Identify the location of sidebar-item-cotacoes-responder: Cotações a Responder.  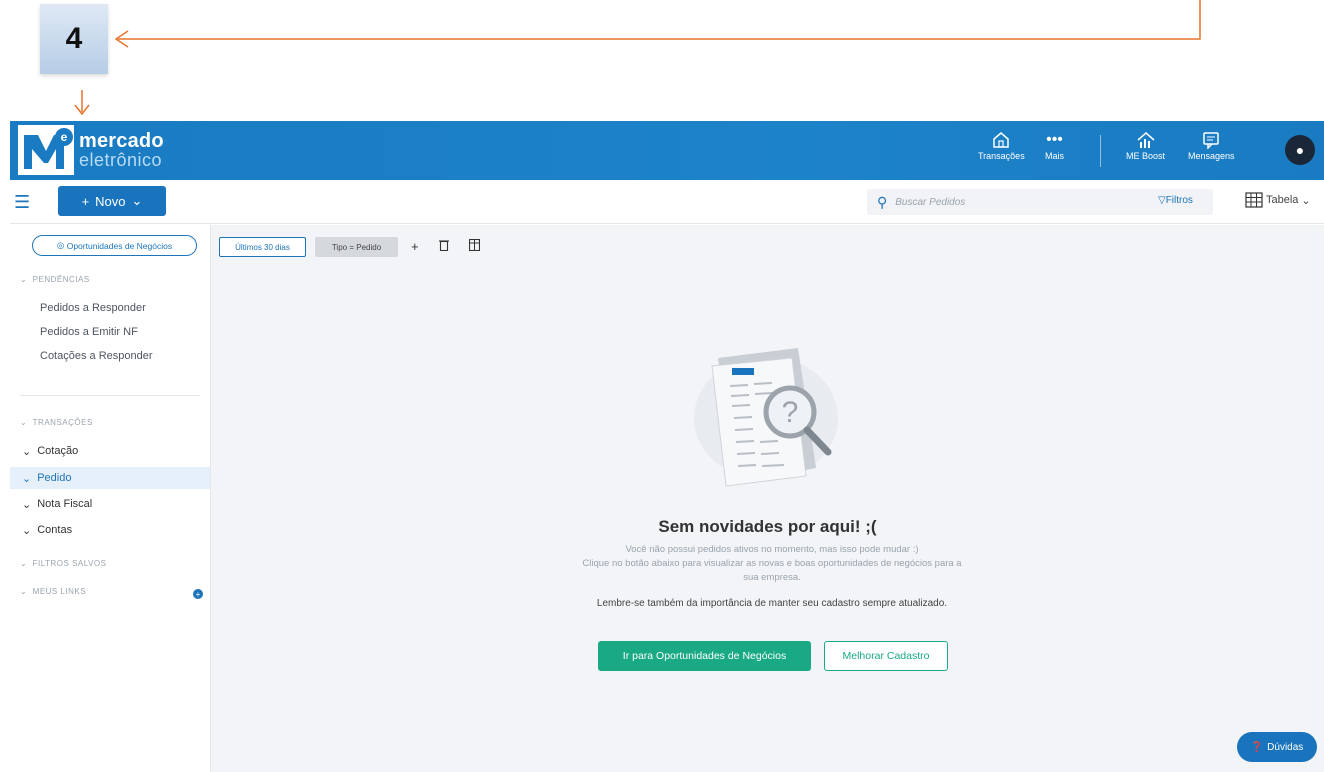
(96, 356).